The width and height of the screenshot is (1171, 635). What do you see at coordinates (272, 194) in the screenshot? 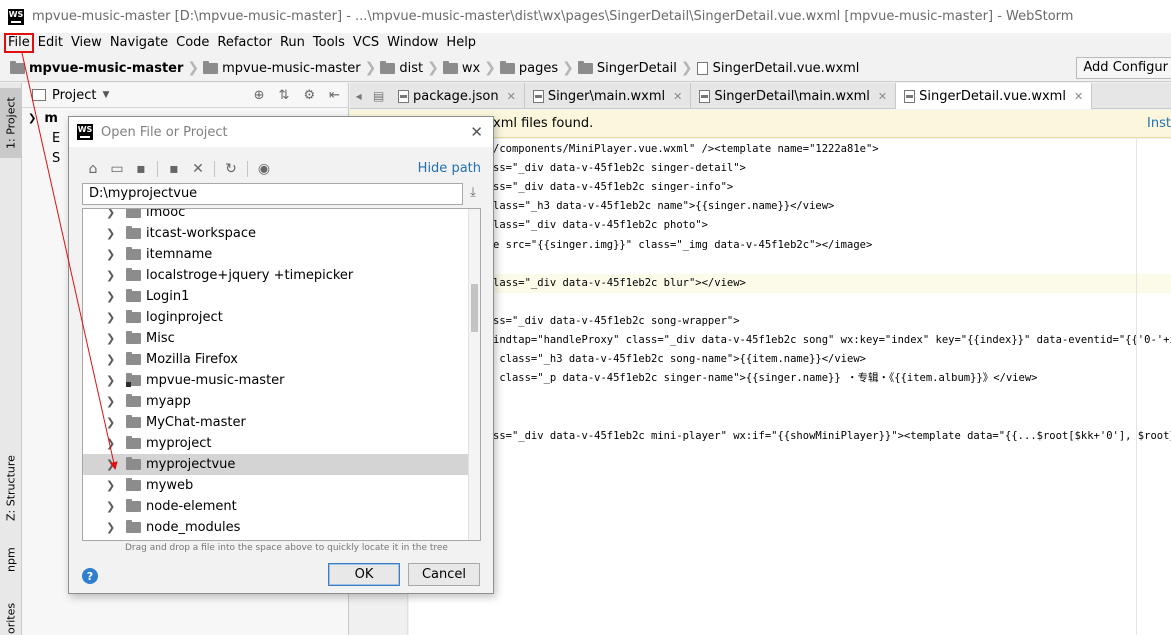
I see `path-input: D:\myprojectvue` at bounding box center [272, 194].